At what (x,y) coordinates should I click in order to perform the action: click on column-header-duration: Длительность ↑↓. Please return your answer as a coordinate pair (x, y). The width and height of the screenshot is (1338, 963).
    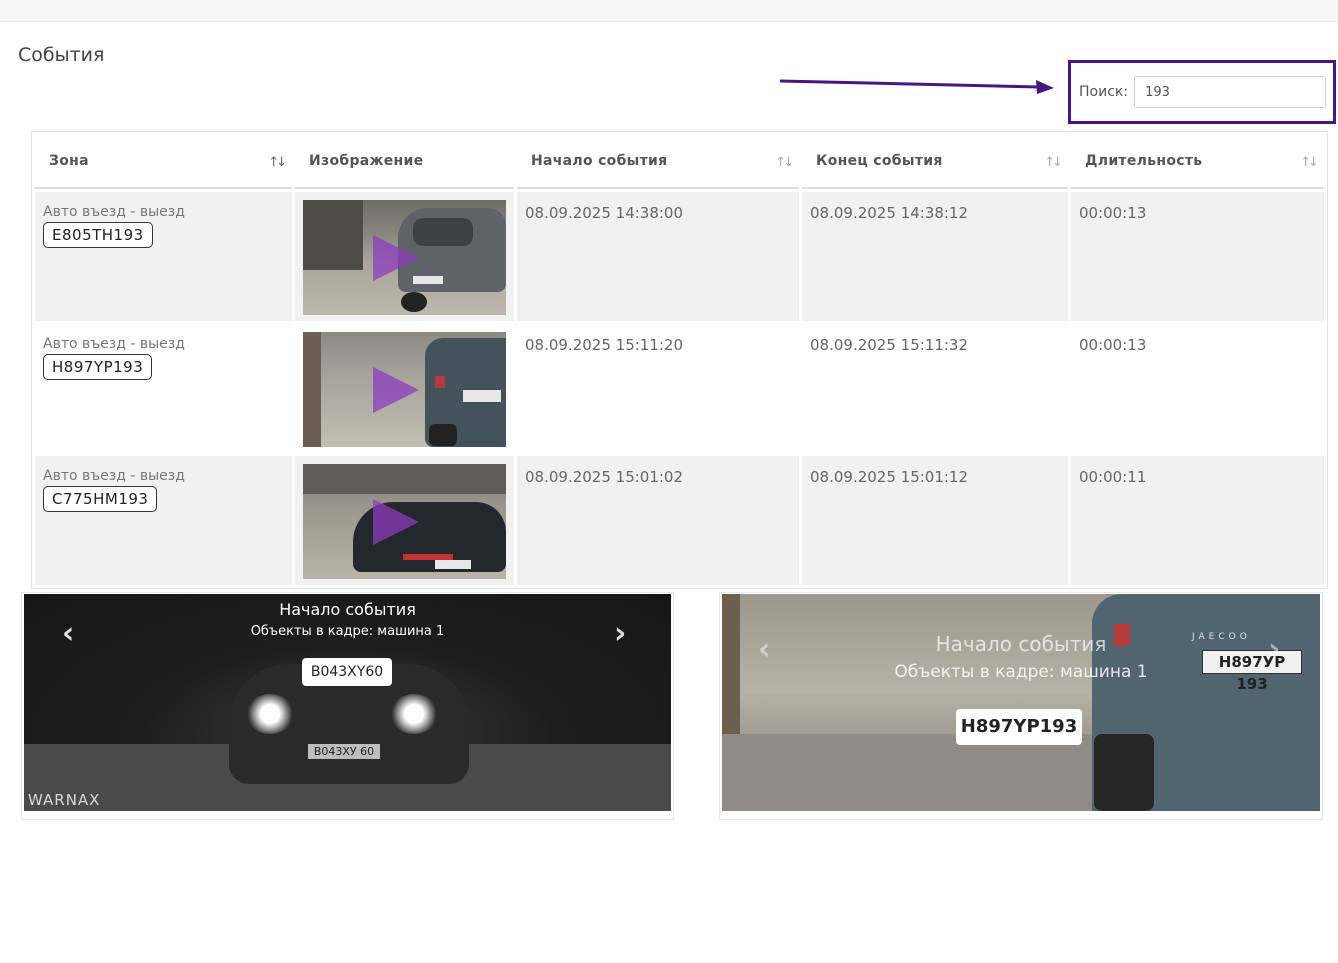
    Looking at the image, I should click on (1197, 162).